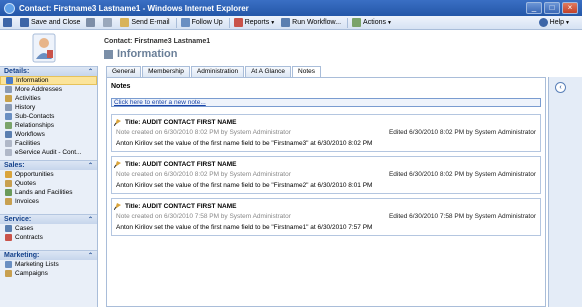 The image size is (582, 307). What do you see at coordinates (8, 107) in the screenshot?
I see `history-icon` at bounding box center [8, 107].